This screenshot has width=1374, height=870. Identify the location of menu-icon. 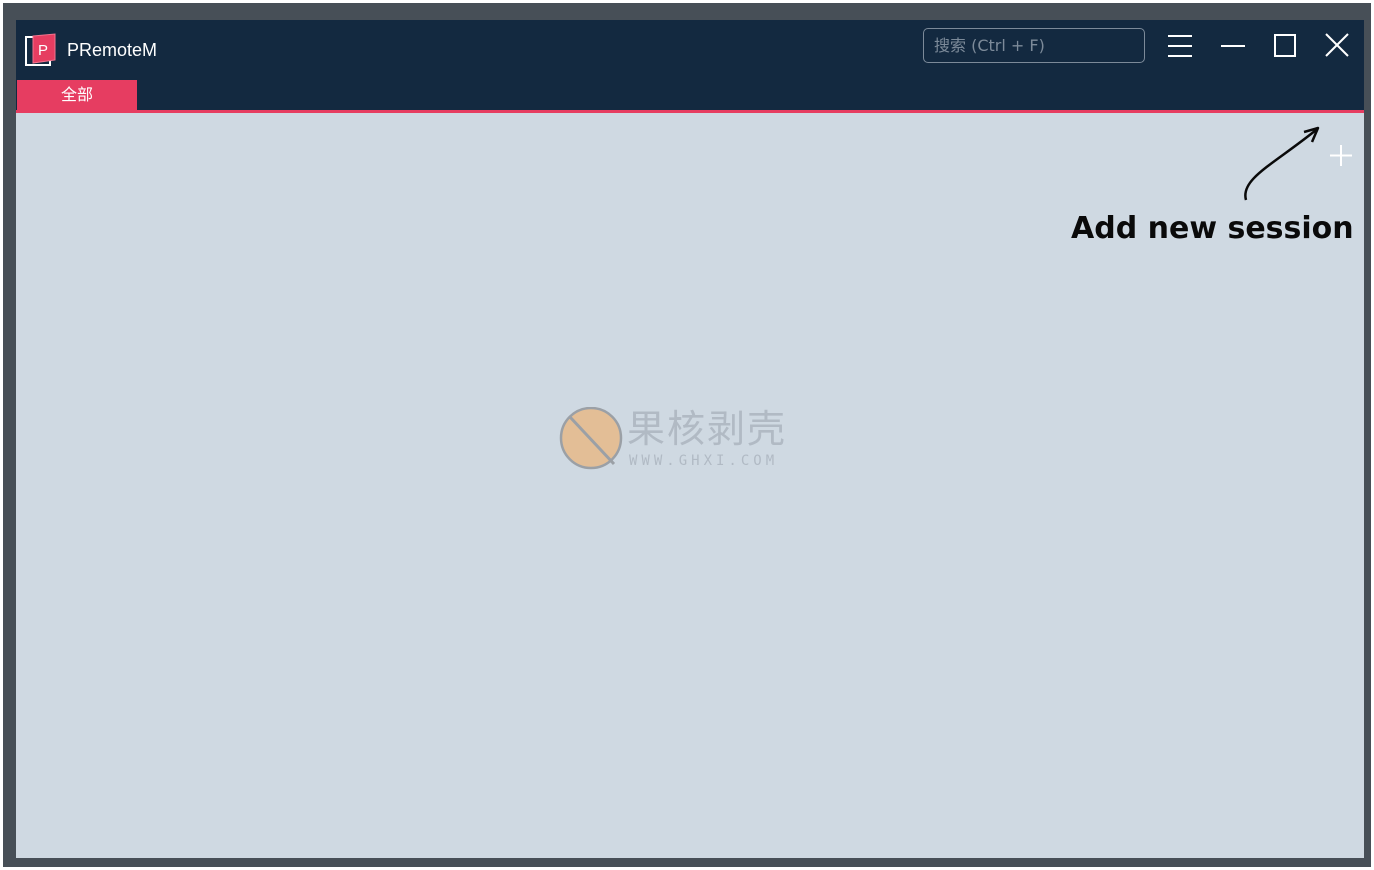
(1180, 46).